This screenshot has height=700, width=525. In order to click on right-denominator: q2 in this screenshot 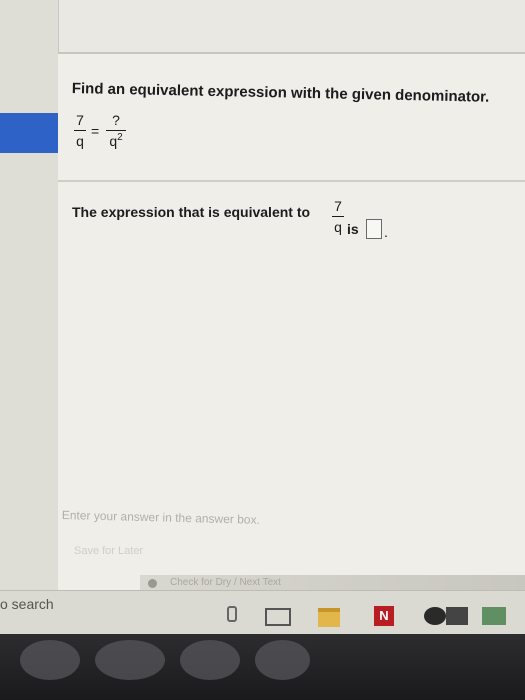, I will do `click(116, 140)`.